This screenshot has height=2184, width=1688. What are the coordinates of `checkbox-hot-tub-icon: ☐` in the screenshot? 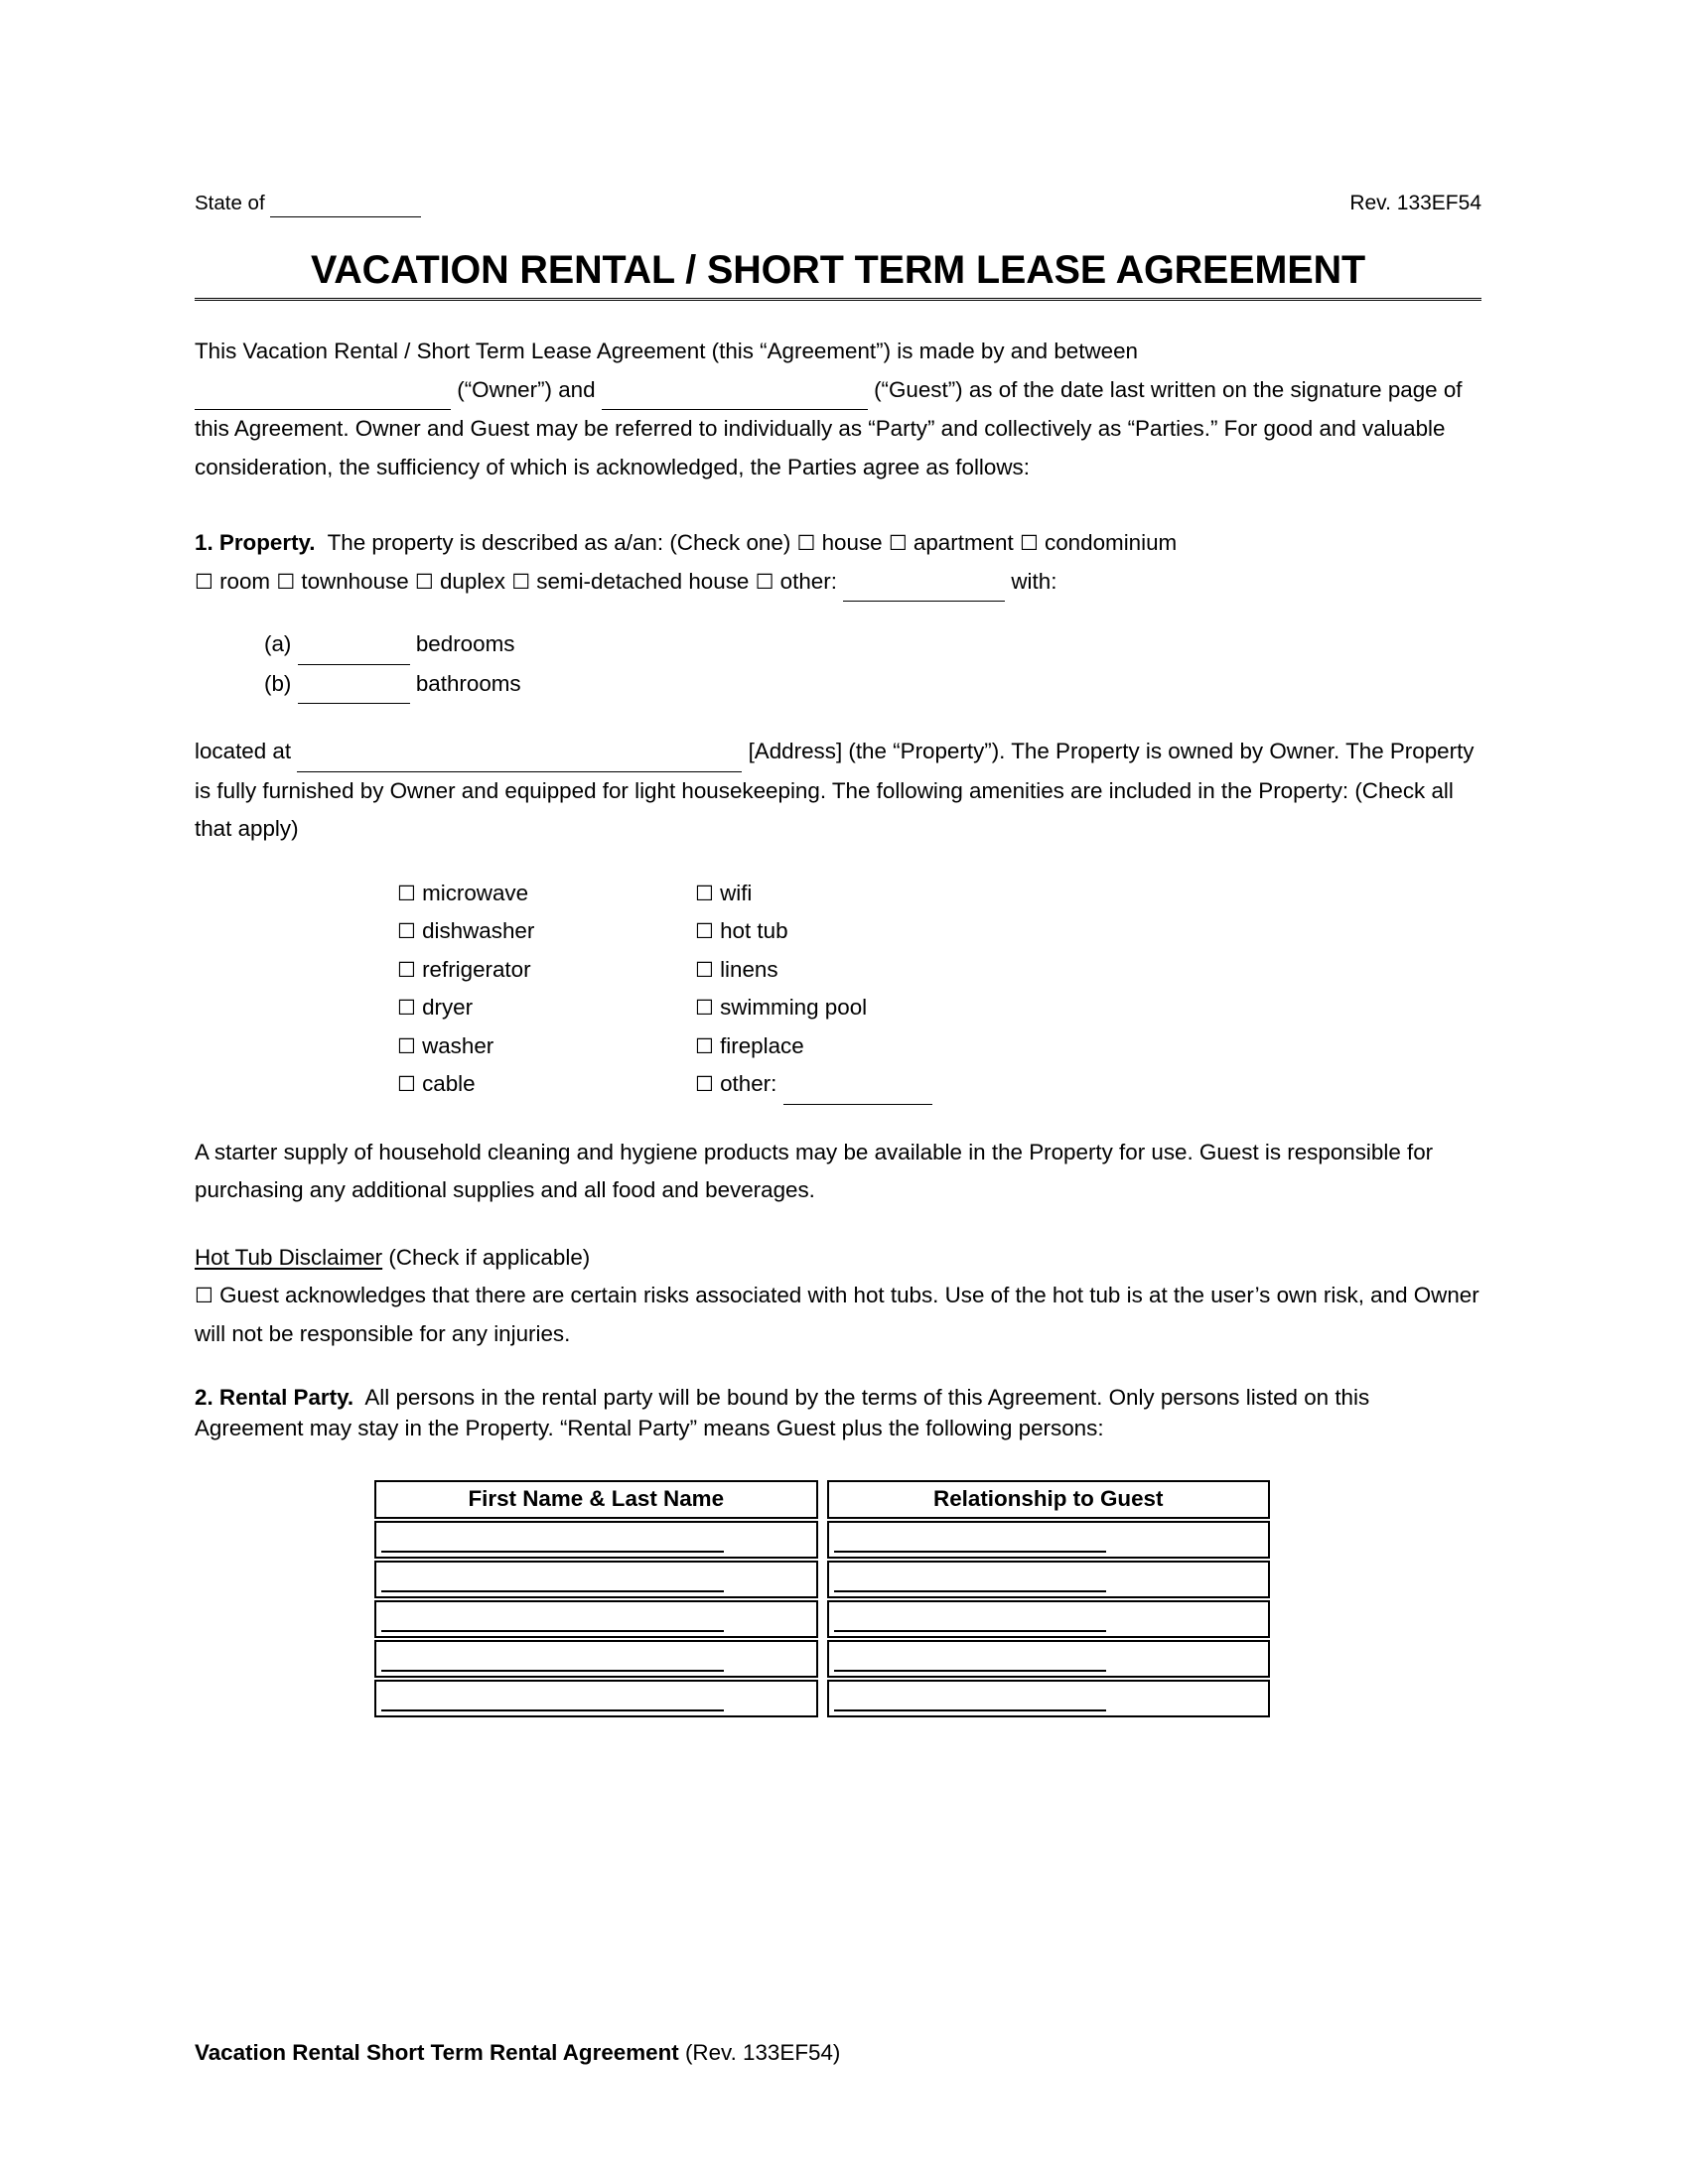 It's located at (704, 931).